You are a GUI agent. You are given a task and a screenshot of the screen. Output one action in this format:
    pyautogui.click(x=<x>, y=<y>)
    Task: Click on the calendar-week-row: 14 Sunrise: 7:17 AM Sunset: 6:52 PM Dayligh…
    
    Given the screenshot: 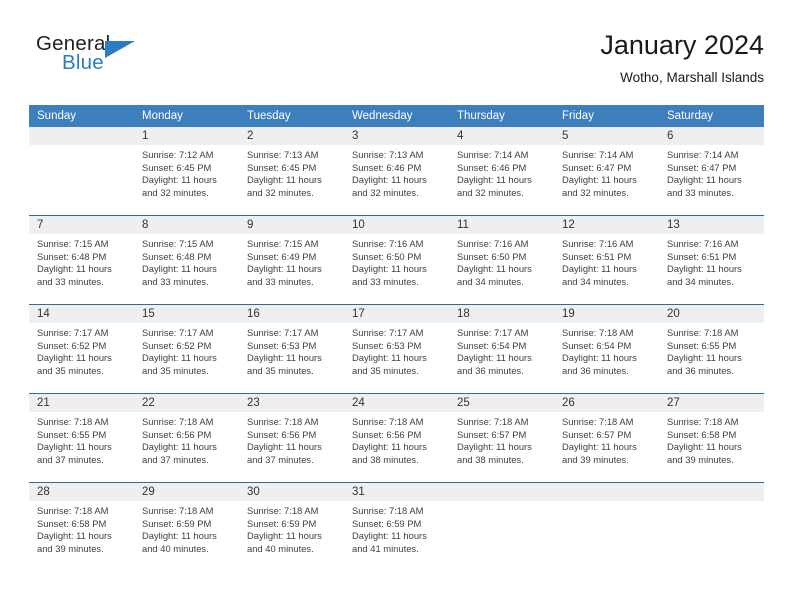 What is the action you would take?
    pyautogui.click(x=396, y=349)
    